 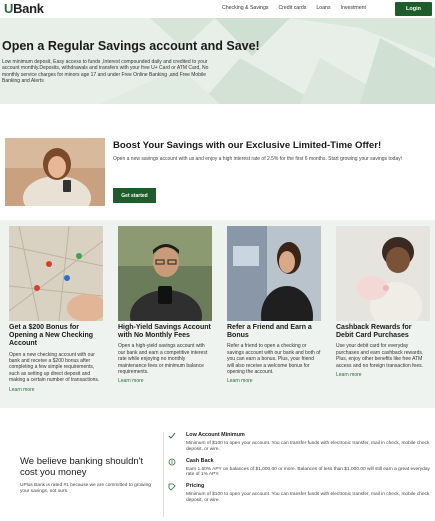 What do you see at coordinates (173, 488) in the screenshot?
I see `tag-icon` at bounding box center [173, 488].